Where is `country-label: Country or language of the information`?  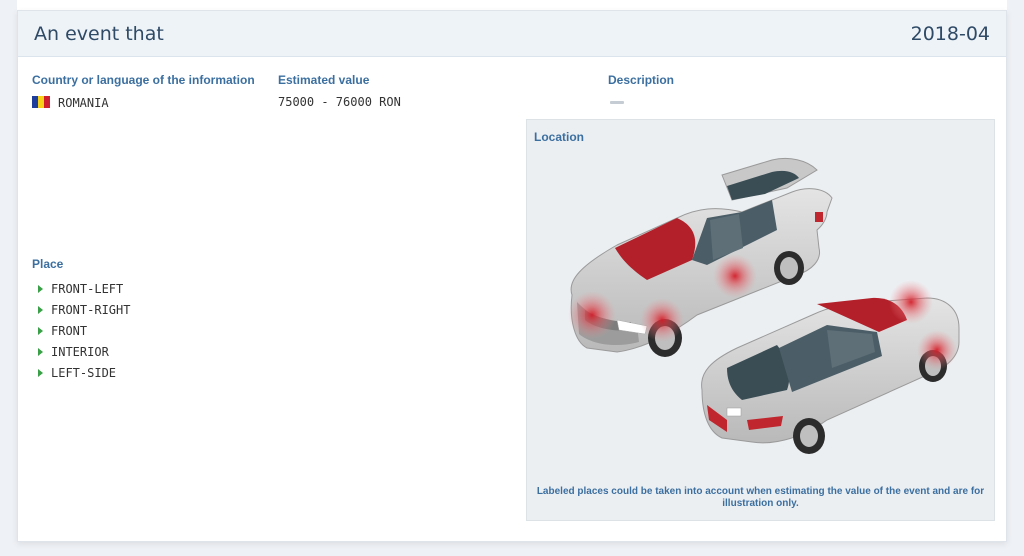 country-label: Country or language of the information is located at coordinates (143, 80).